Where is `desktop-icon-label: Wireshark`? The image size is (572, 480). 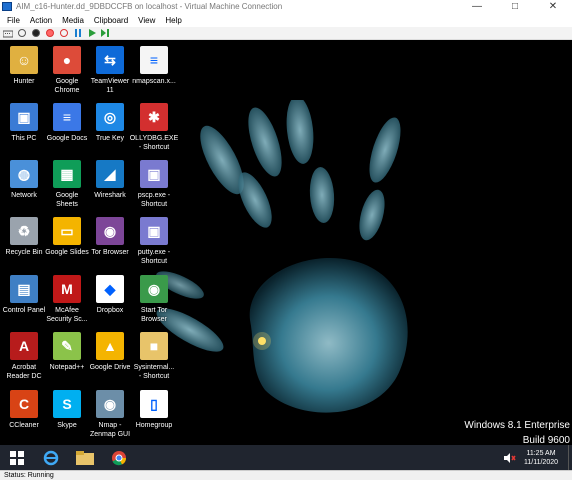
desktop-icon-label: Wireshark is located at coordinates (110, 195).